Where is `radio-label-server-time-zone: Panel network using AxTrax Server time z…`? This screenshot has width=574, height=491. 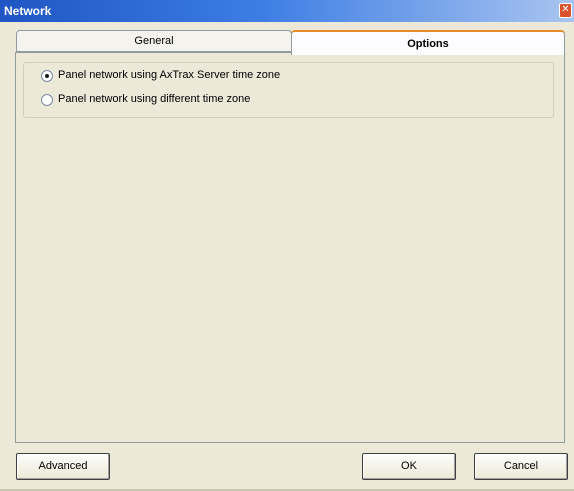
radio-label-server-time-zone: Panel network using AxTrax Server time z… is located at coordinates (169, 75).